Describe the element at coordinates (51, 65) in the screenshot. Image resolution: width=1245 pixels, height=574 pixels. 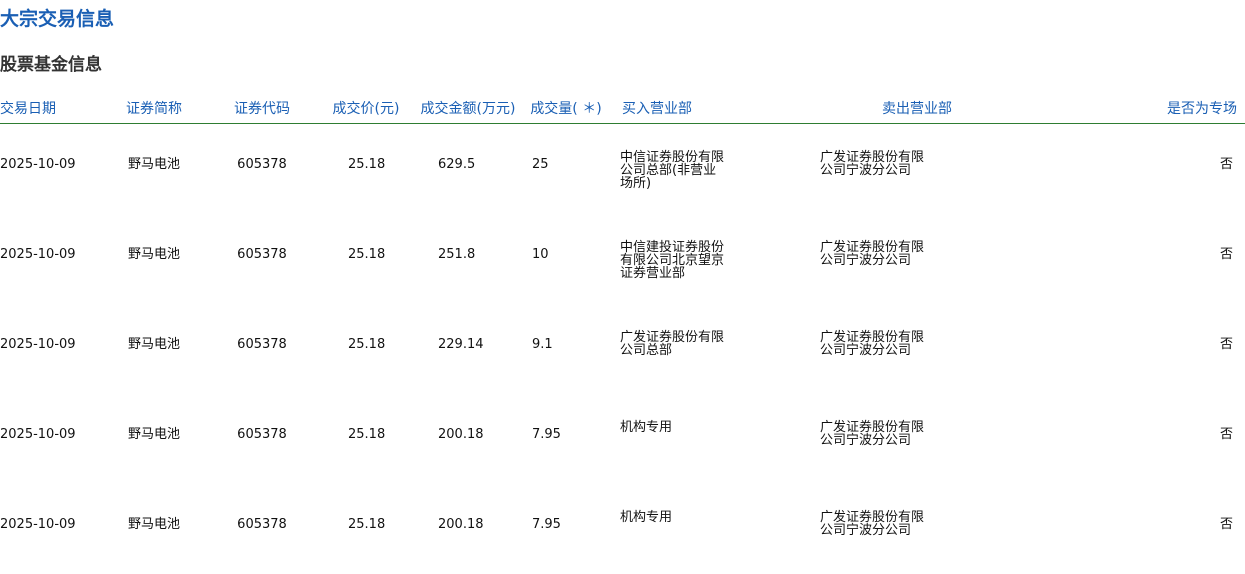
I see `section-title: 股票基金信息` at that location.